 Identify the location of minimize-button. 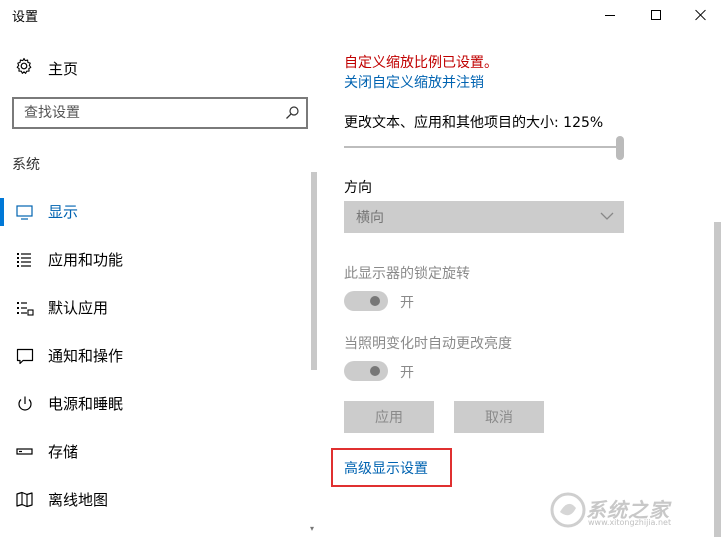
(610, 15).